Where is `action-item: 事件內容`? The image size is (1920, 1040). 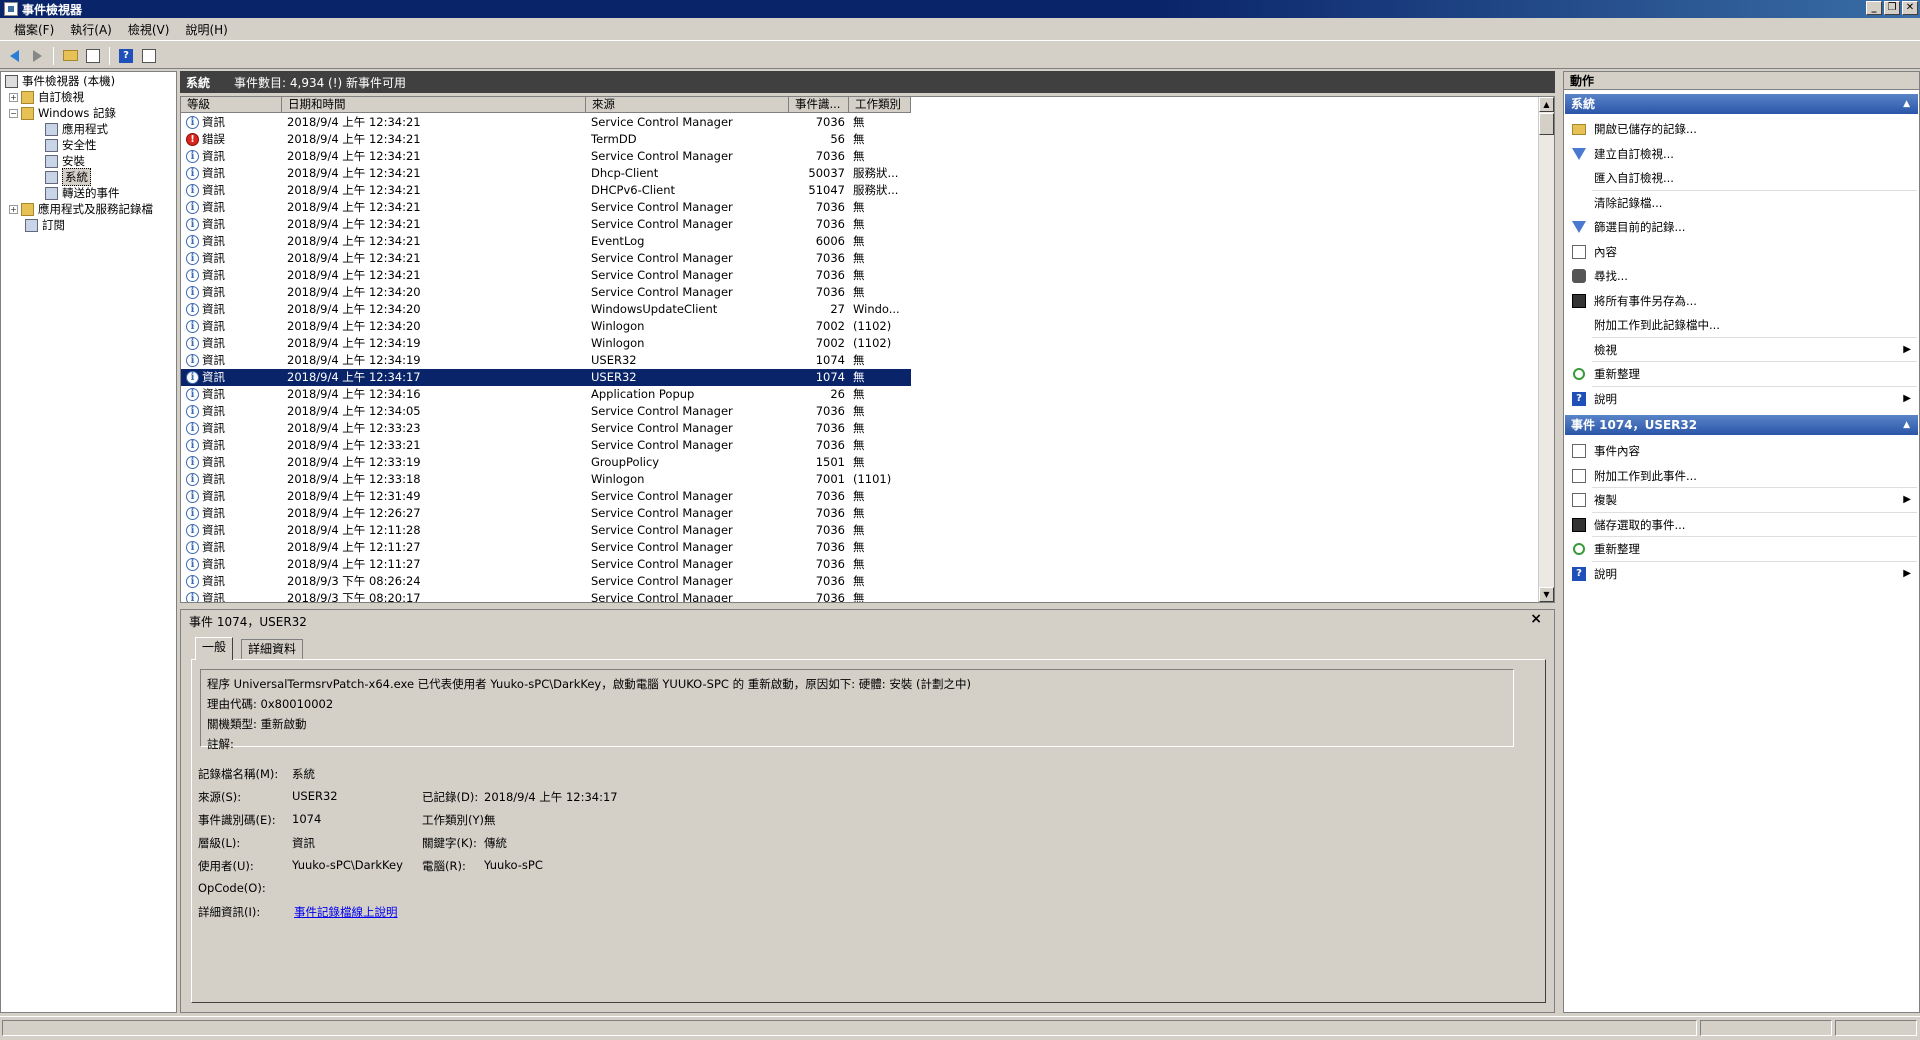
action-item: 事件內容 is located at coordinates (1741, 451).